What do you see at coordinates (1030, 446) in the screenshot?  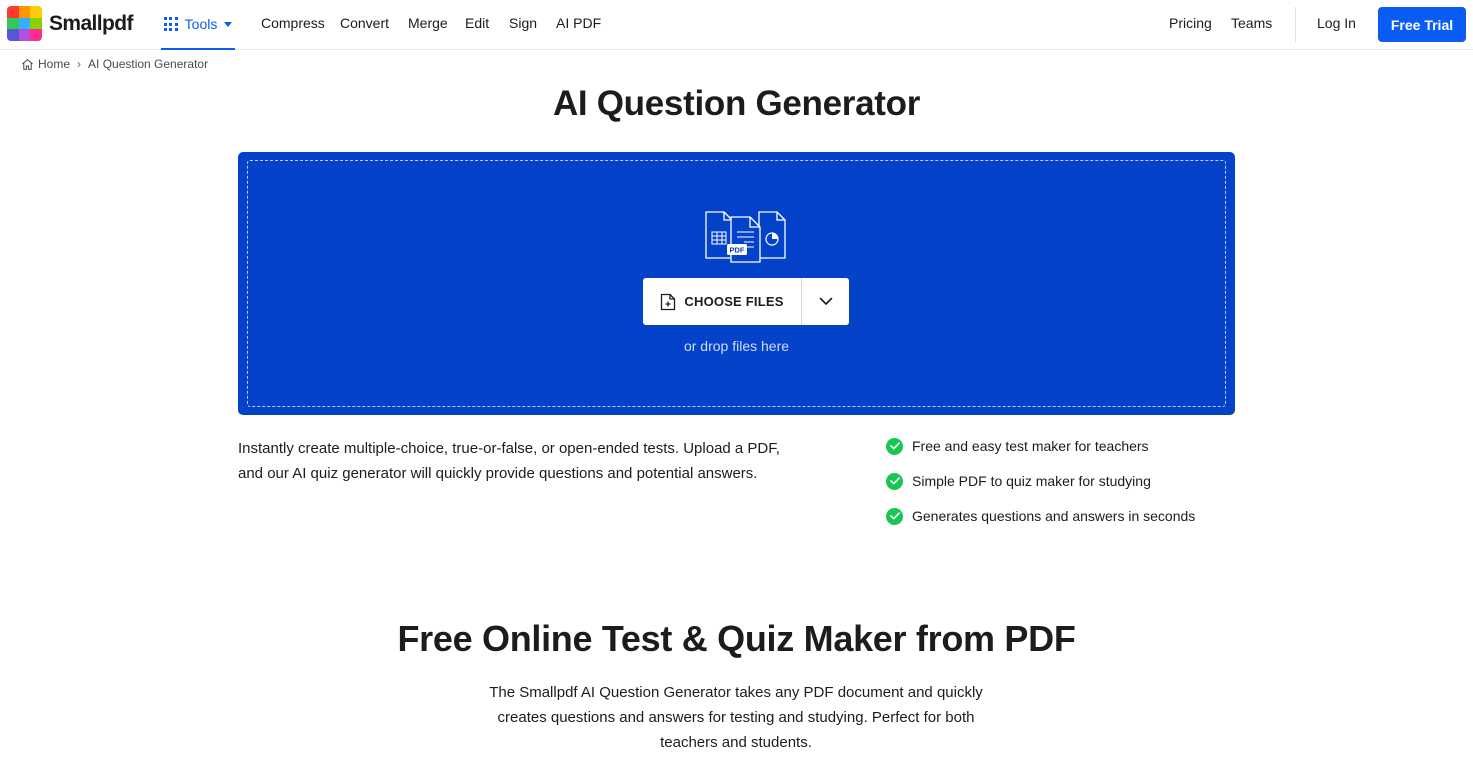 I see `feature-text: Free and easy test maker for teachers` at bounding box center [1030, 446].